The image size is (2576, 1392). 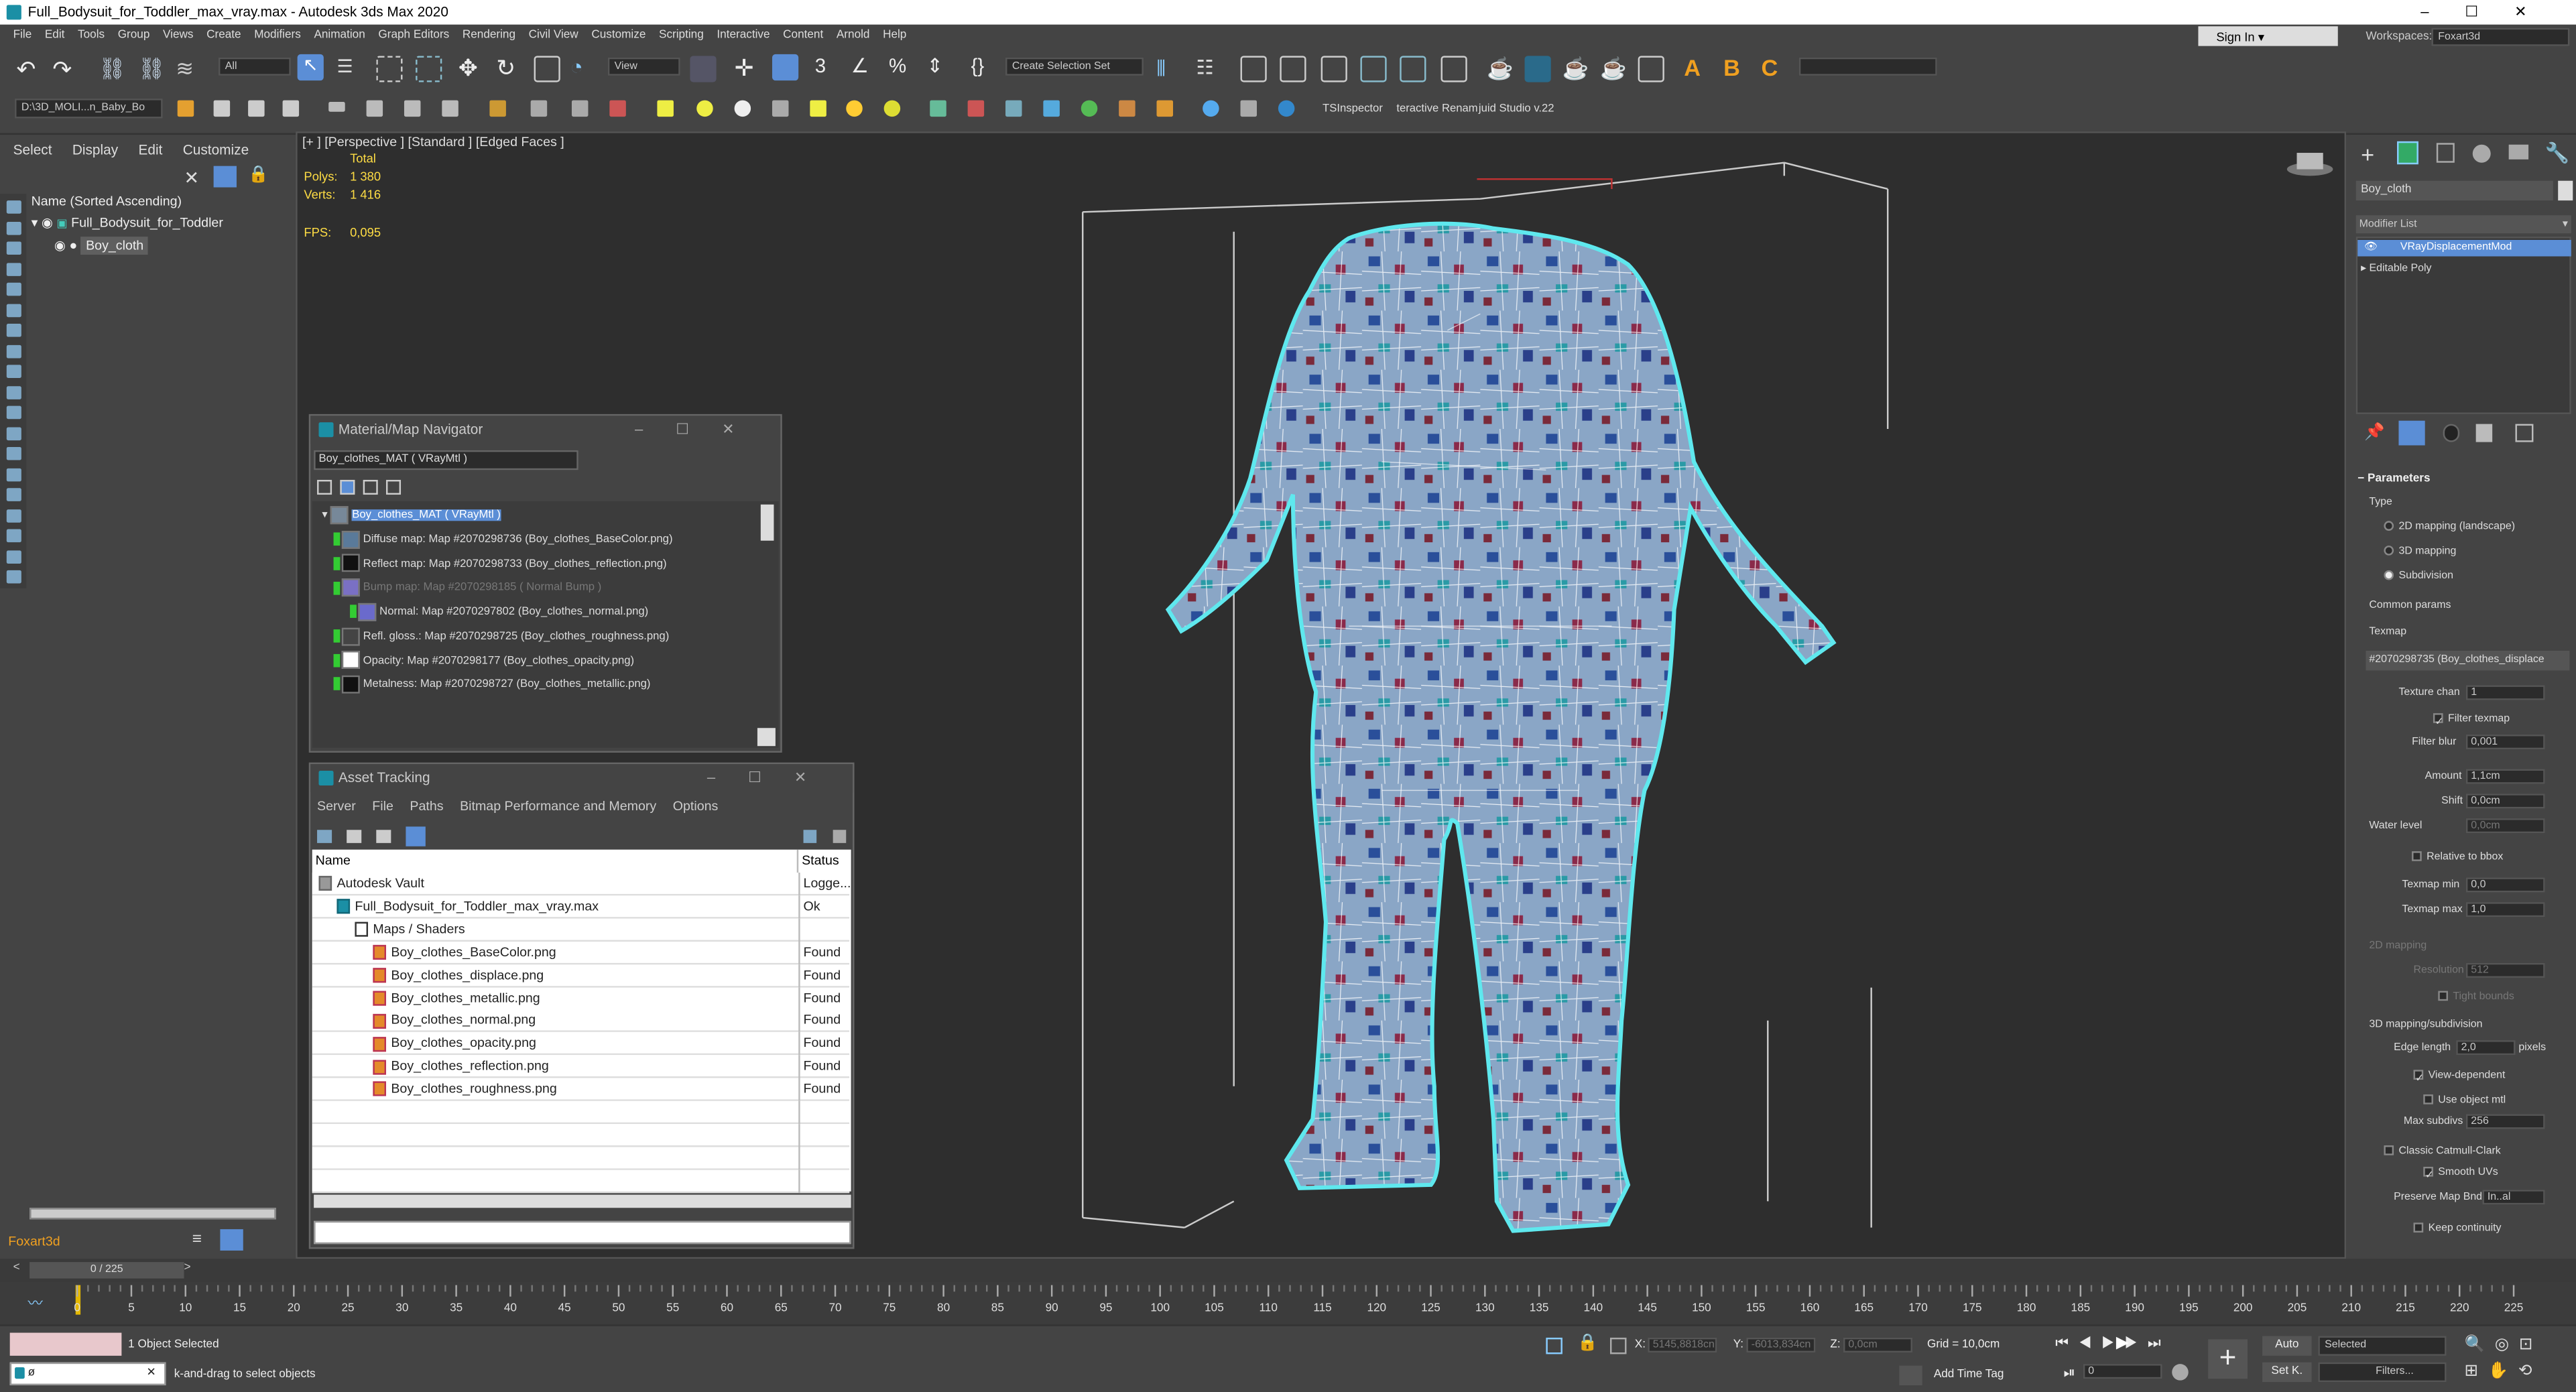 I want to click on hierarchy-tab-icon, so click(x=2445, y=153).